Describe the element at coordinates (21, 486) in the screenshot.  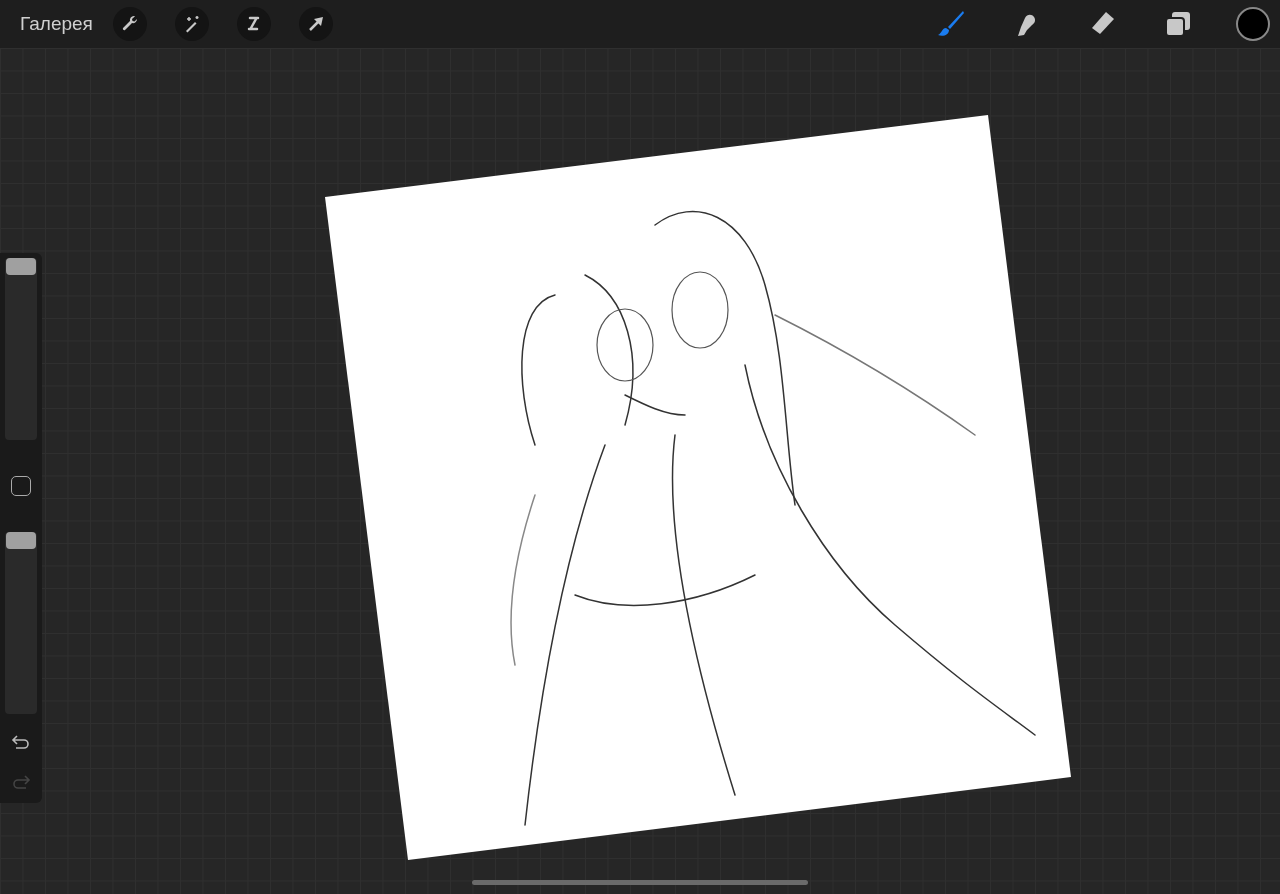
I see `modify-button` at that location.